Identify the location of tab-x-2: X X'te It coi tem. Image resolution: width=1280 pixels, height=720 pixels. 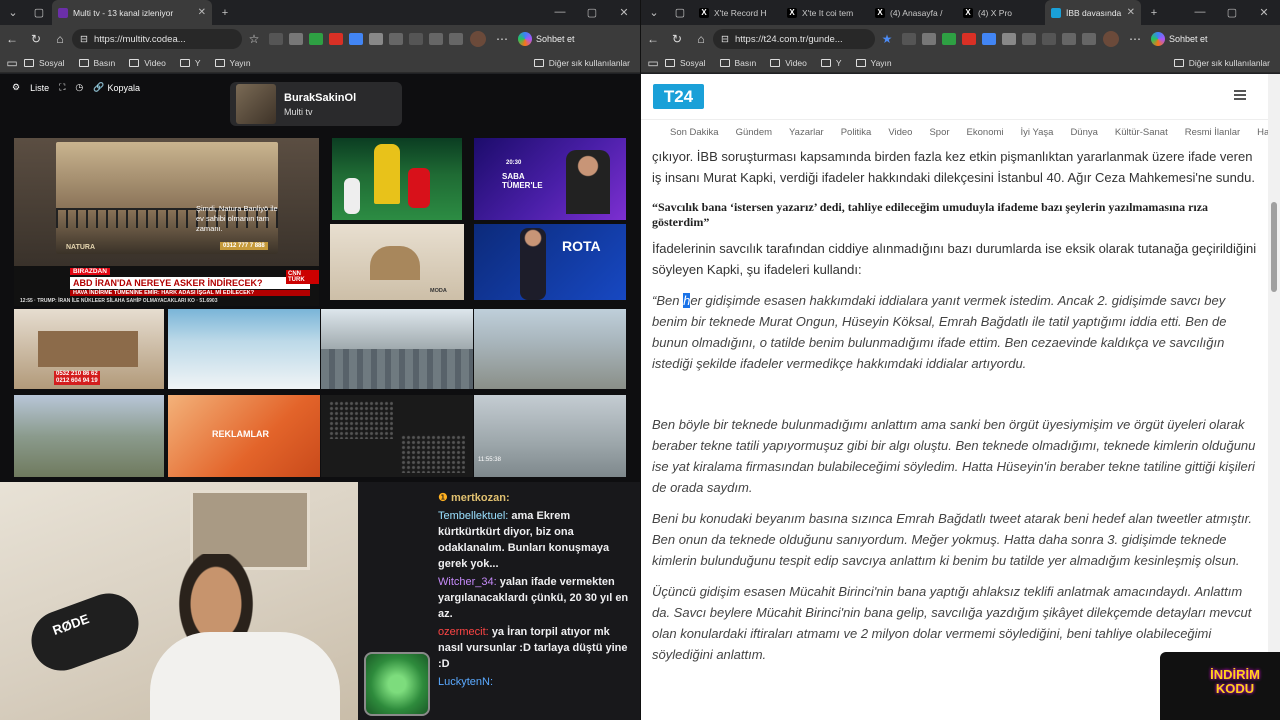
(825, 12).